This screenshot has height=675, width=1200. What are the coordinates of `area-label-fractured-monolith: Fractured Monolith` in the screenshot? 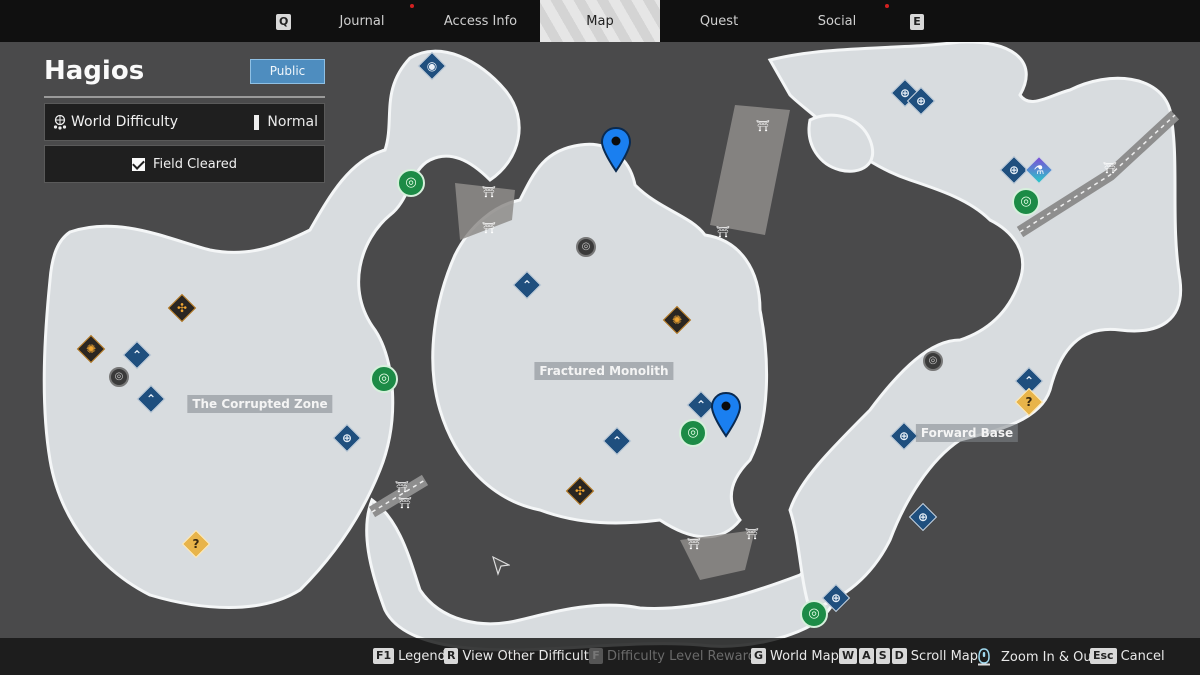 It's located at (604, 371).